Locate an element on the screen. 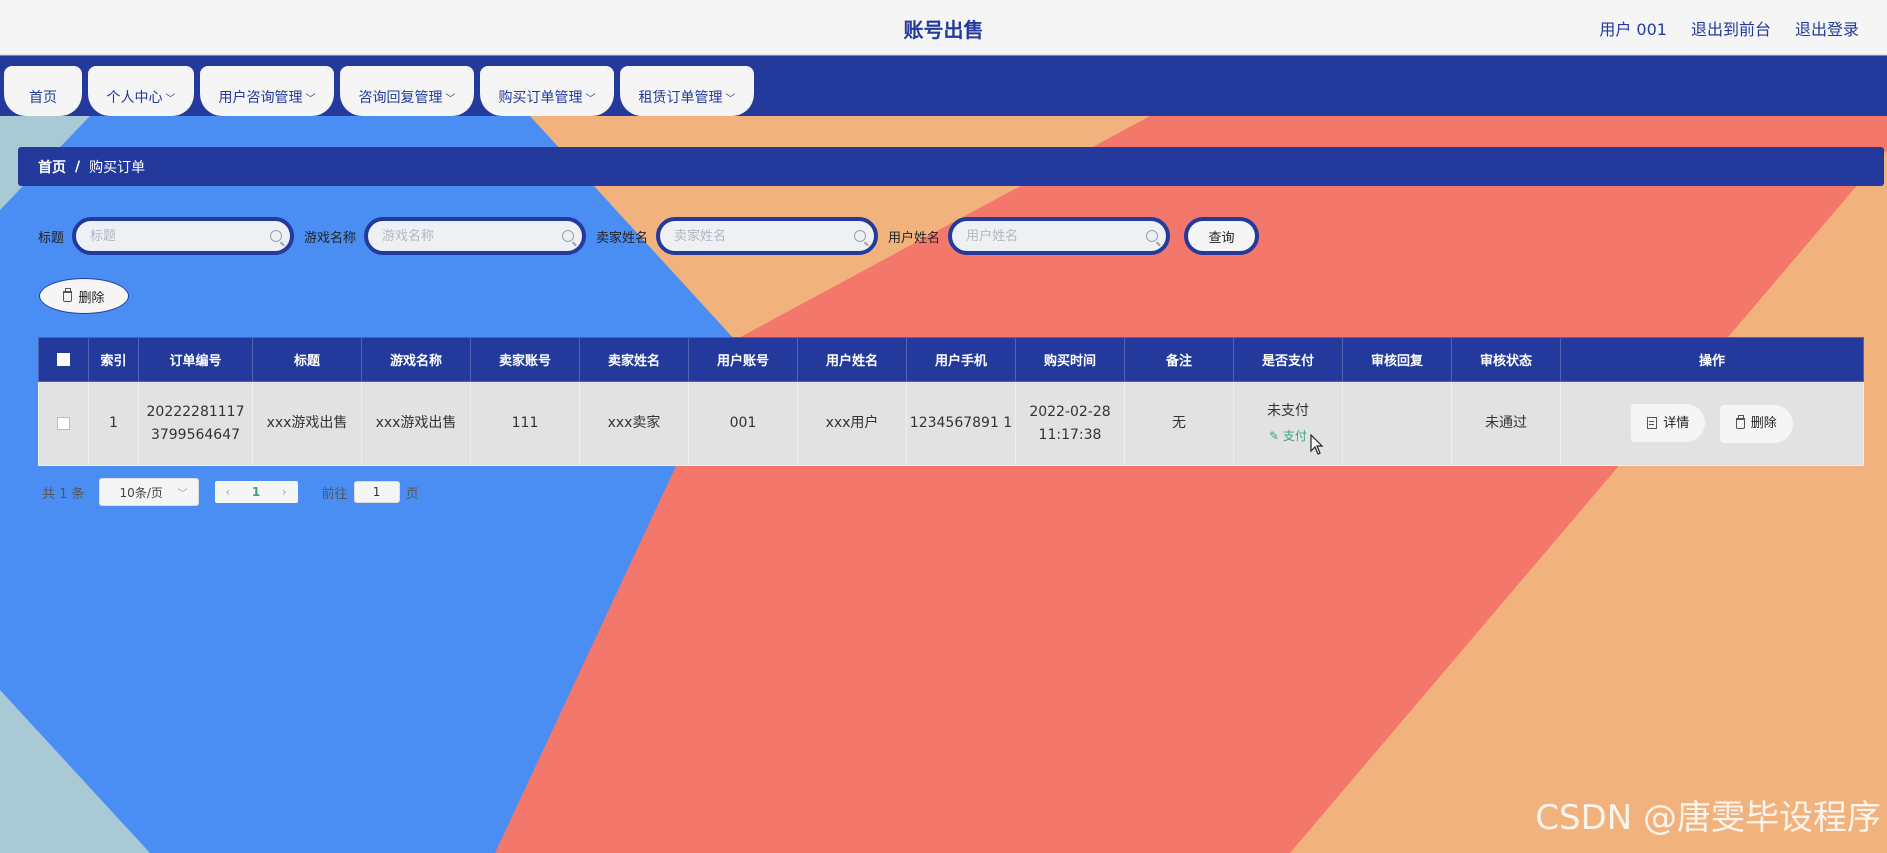 The height and width of the screenshot is (853, 1887). goto-page: 前往 页 is located at coordinates (370, 492).